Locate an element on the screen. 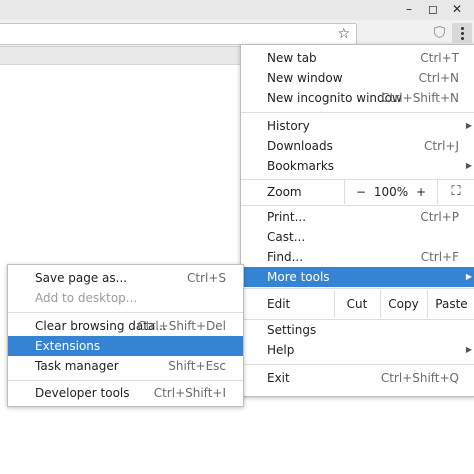 The width and height of the screenshot is (474, 474). zoom-out-button: − is located at coordinates (361, 192).